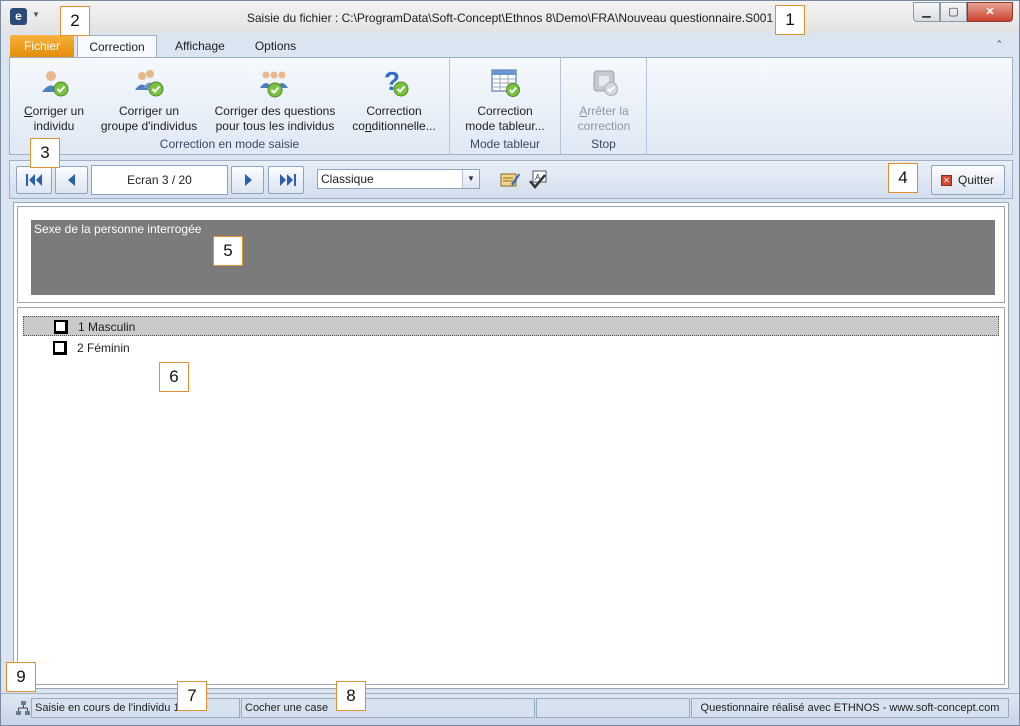 This screenshot has height=726, width=1020. Describe the element at coordinates (604, 100) in the screenshot. I see `arreter-correction-button: Arrêter la correction` at that location.